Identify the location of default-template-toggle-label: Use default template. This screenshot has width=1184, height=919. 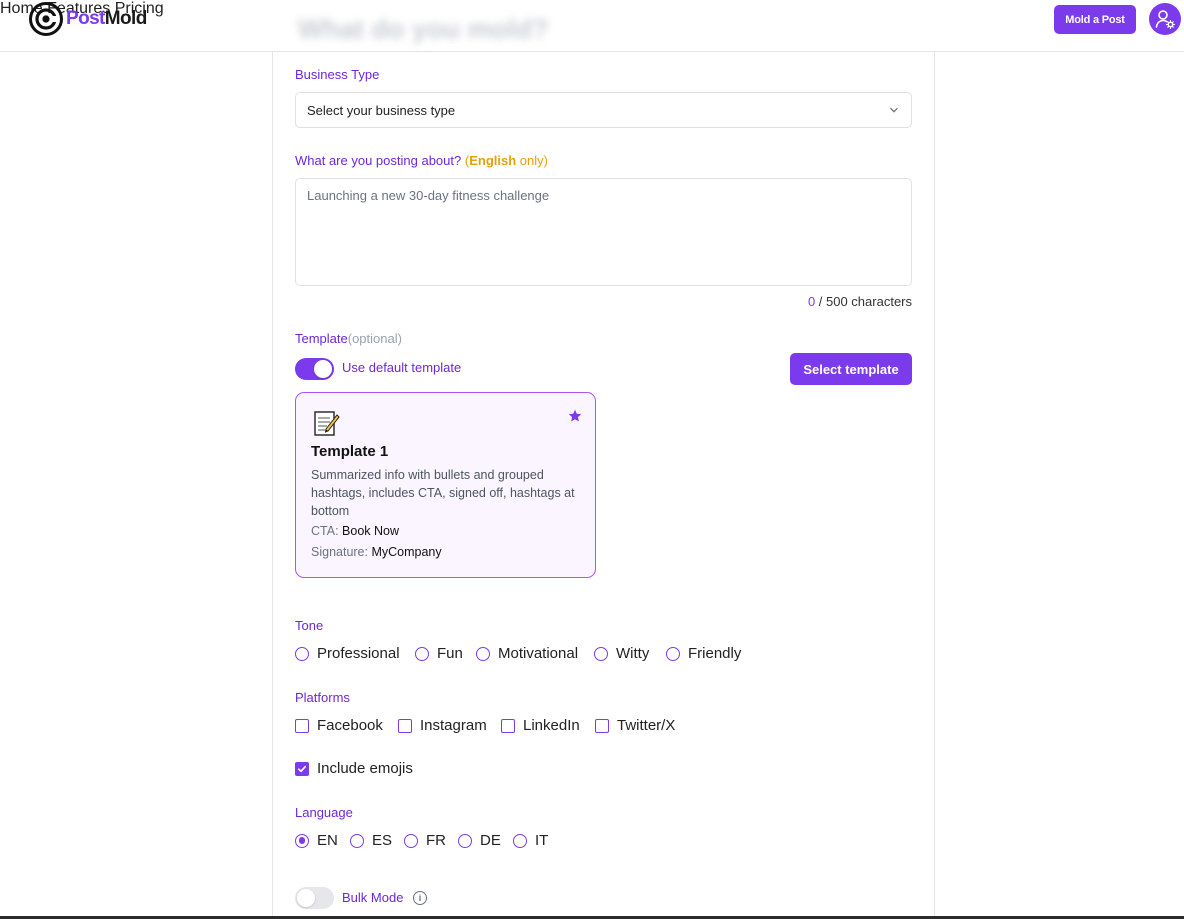
(402, 367).